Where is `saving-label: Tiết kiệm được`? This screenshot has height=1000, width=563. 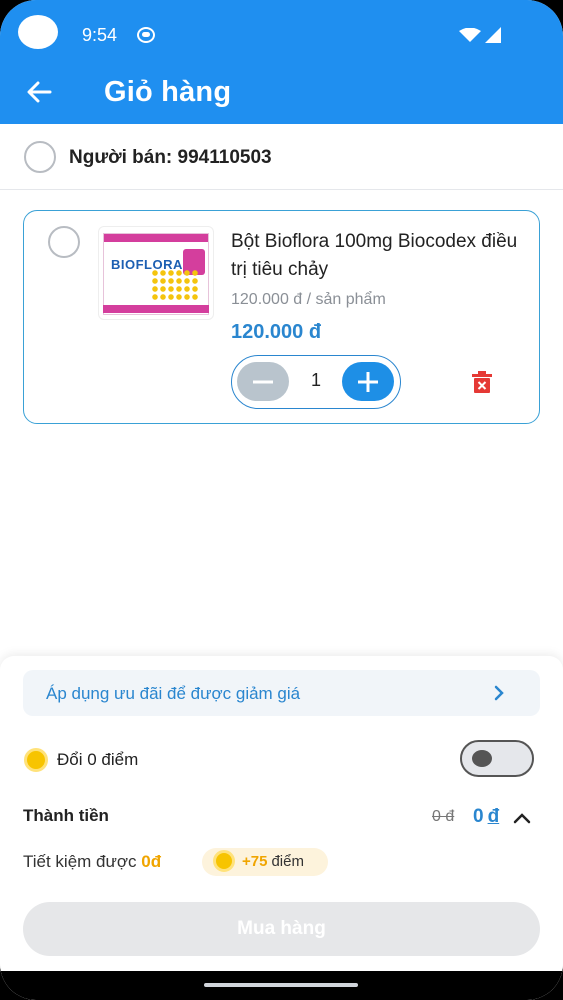 saving-label: Tiết kiệm được is located at coordinates (80, 861).